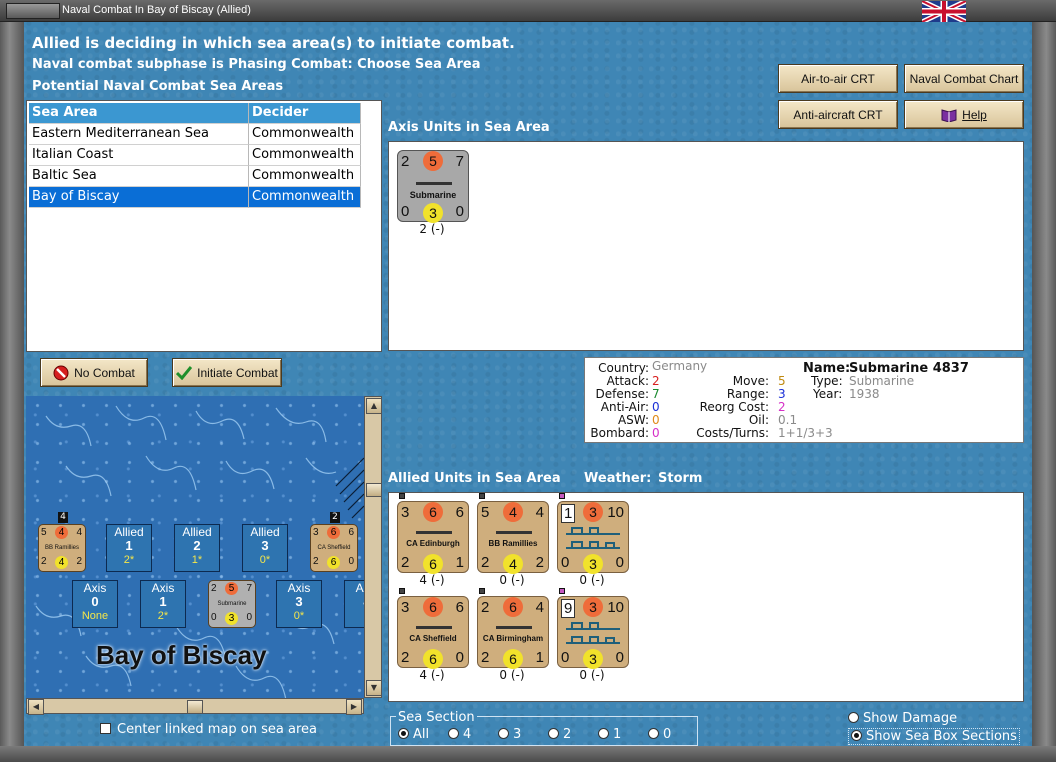 This screenshot has width=1056, height=762. I want to click on mc-top-left: 5, so click(44, 532).